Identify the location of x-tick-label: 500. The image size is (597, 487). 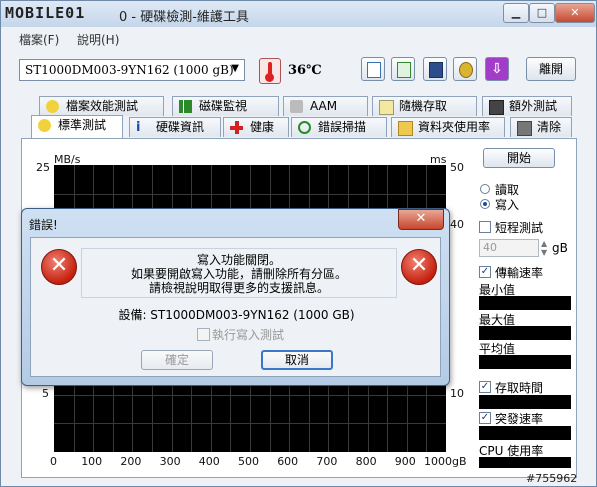
(248, 461).